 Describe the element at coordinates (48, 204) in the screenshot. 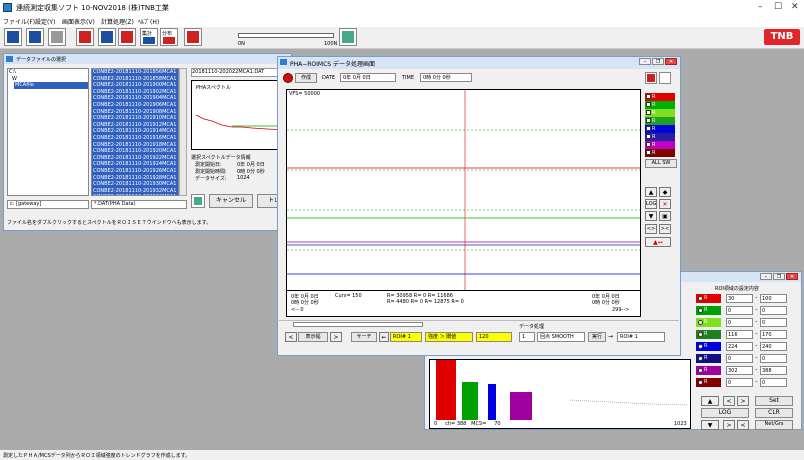

I see `drive-select: c: [gateway]` at that location.